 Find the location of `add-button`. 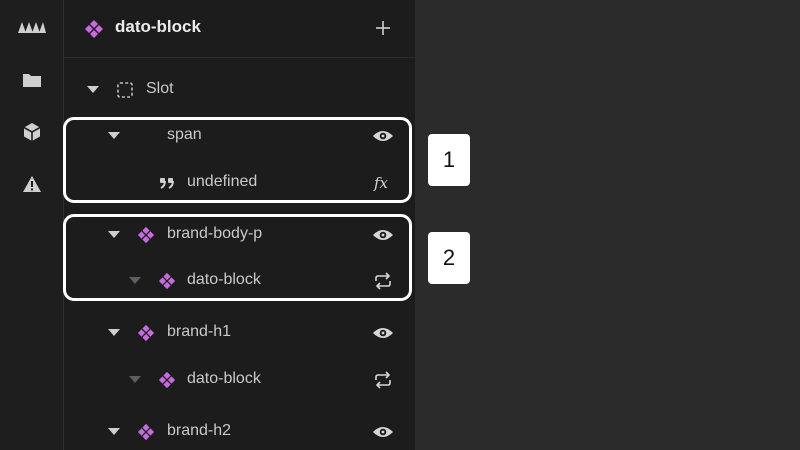

add-button is located at coordinates (383, 28).